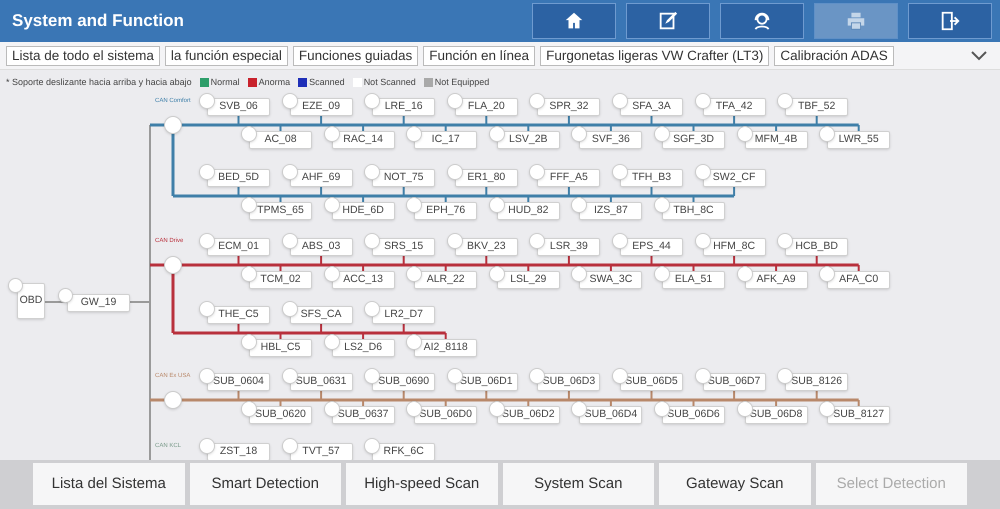 Image resolution: width=1000 pixels, height=509 pixels. What do you see at coordinates (834, 56) in the screenshot?
I see `tab: Calibración ADAS` at bounding box center [834, 56].